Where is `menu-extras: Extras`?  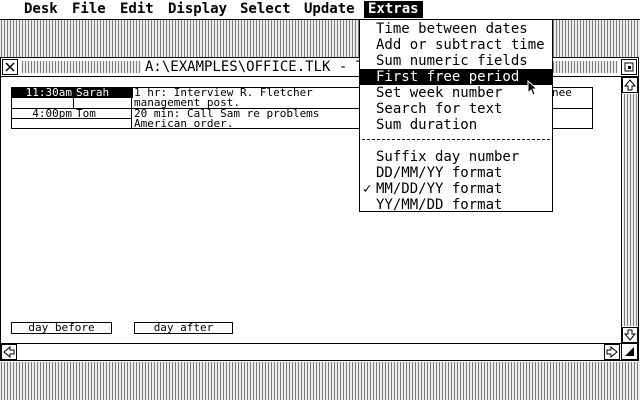 menu-extras: Extras is located at coordinates (393, 9).